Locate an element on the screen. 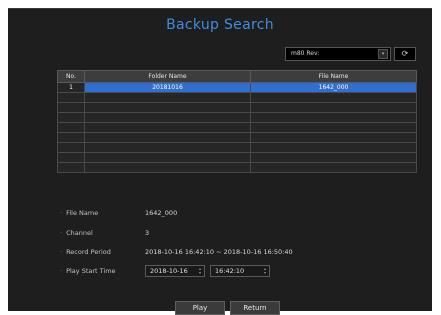 This screenshot has height=315, width=441. file-name-value: 1642_000 is located at coordinates (161, 213).